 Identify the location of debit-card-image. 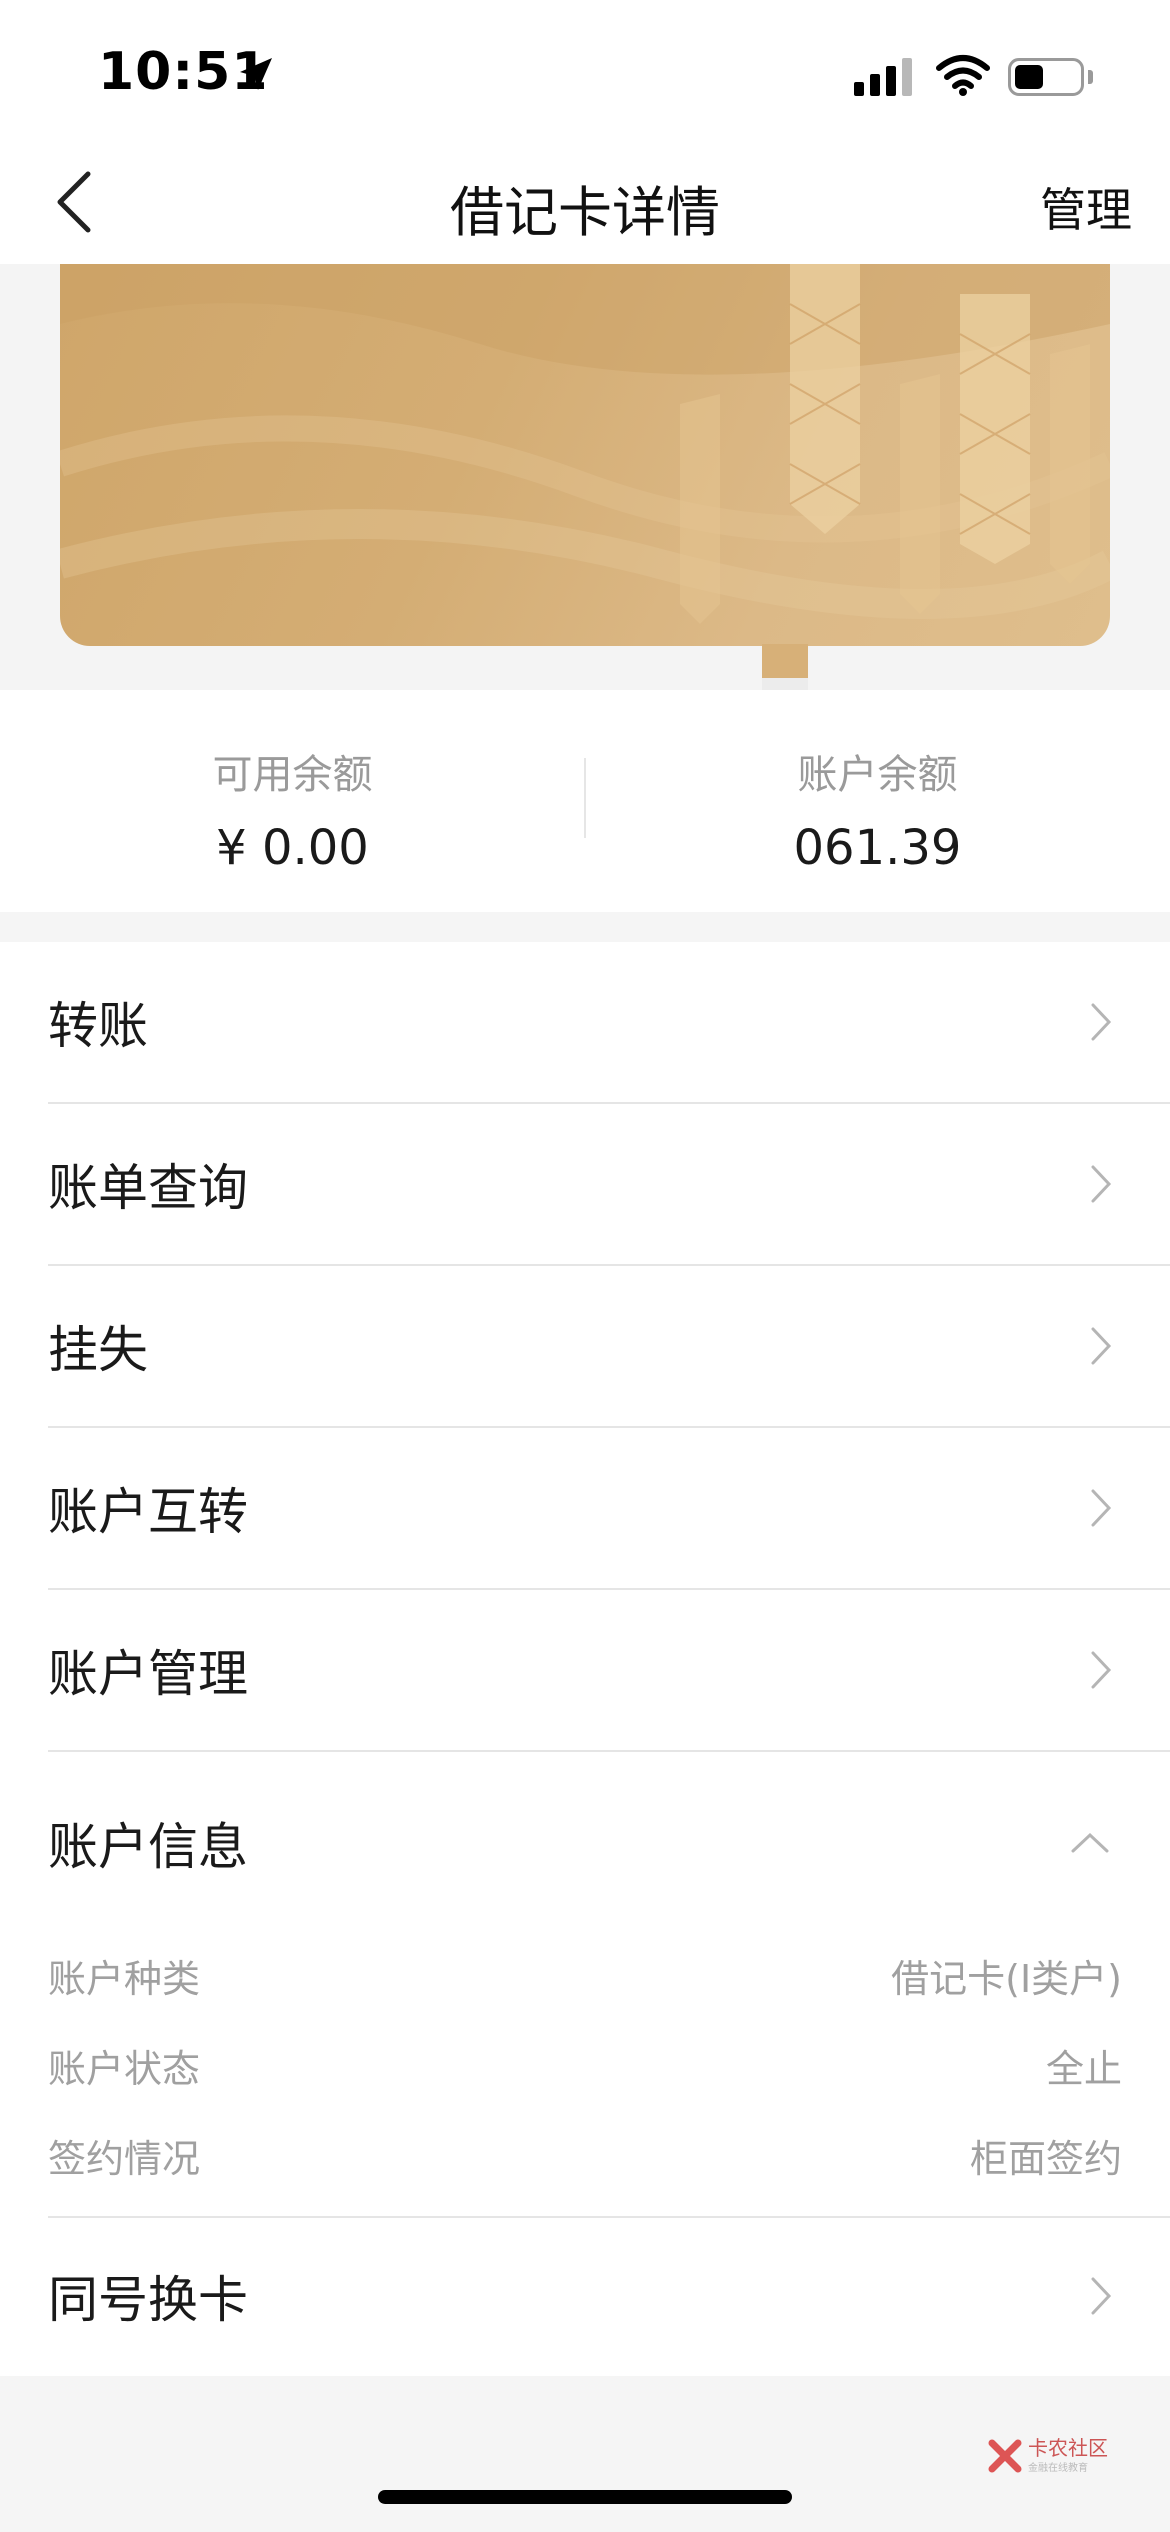
(585, 455).